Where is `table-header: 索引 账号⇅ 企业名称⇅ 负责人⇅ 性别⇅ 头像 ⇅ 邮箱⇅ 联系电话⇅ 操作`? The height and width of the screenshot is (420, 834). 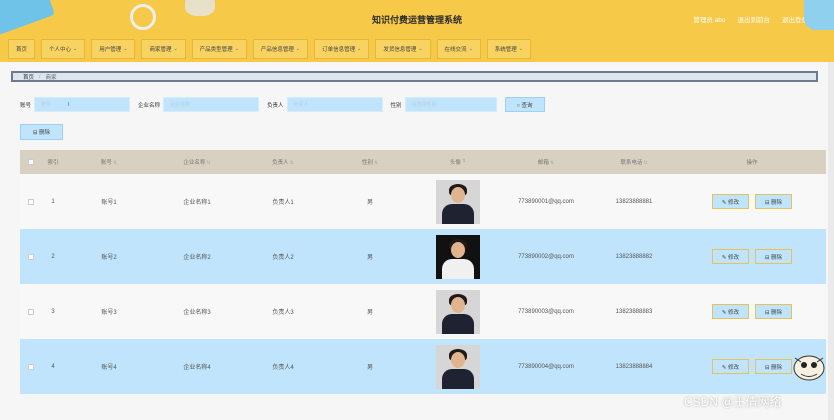
table-header: 索引 账号⇅ 企业名称⇅ 负责人⇅ 性别⇅ 头像 ⇅ 邮箱⇅ 联系电话⇅ 操作 is located at coordinates (423, 162).